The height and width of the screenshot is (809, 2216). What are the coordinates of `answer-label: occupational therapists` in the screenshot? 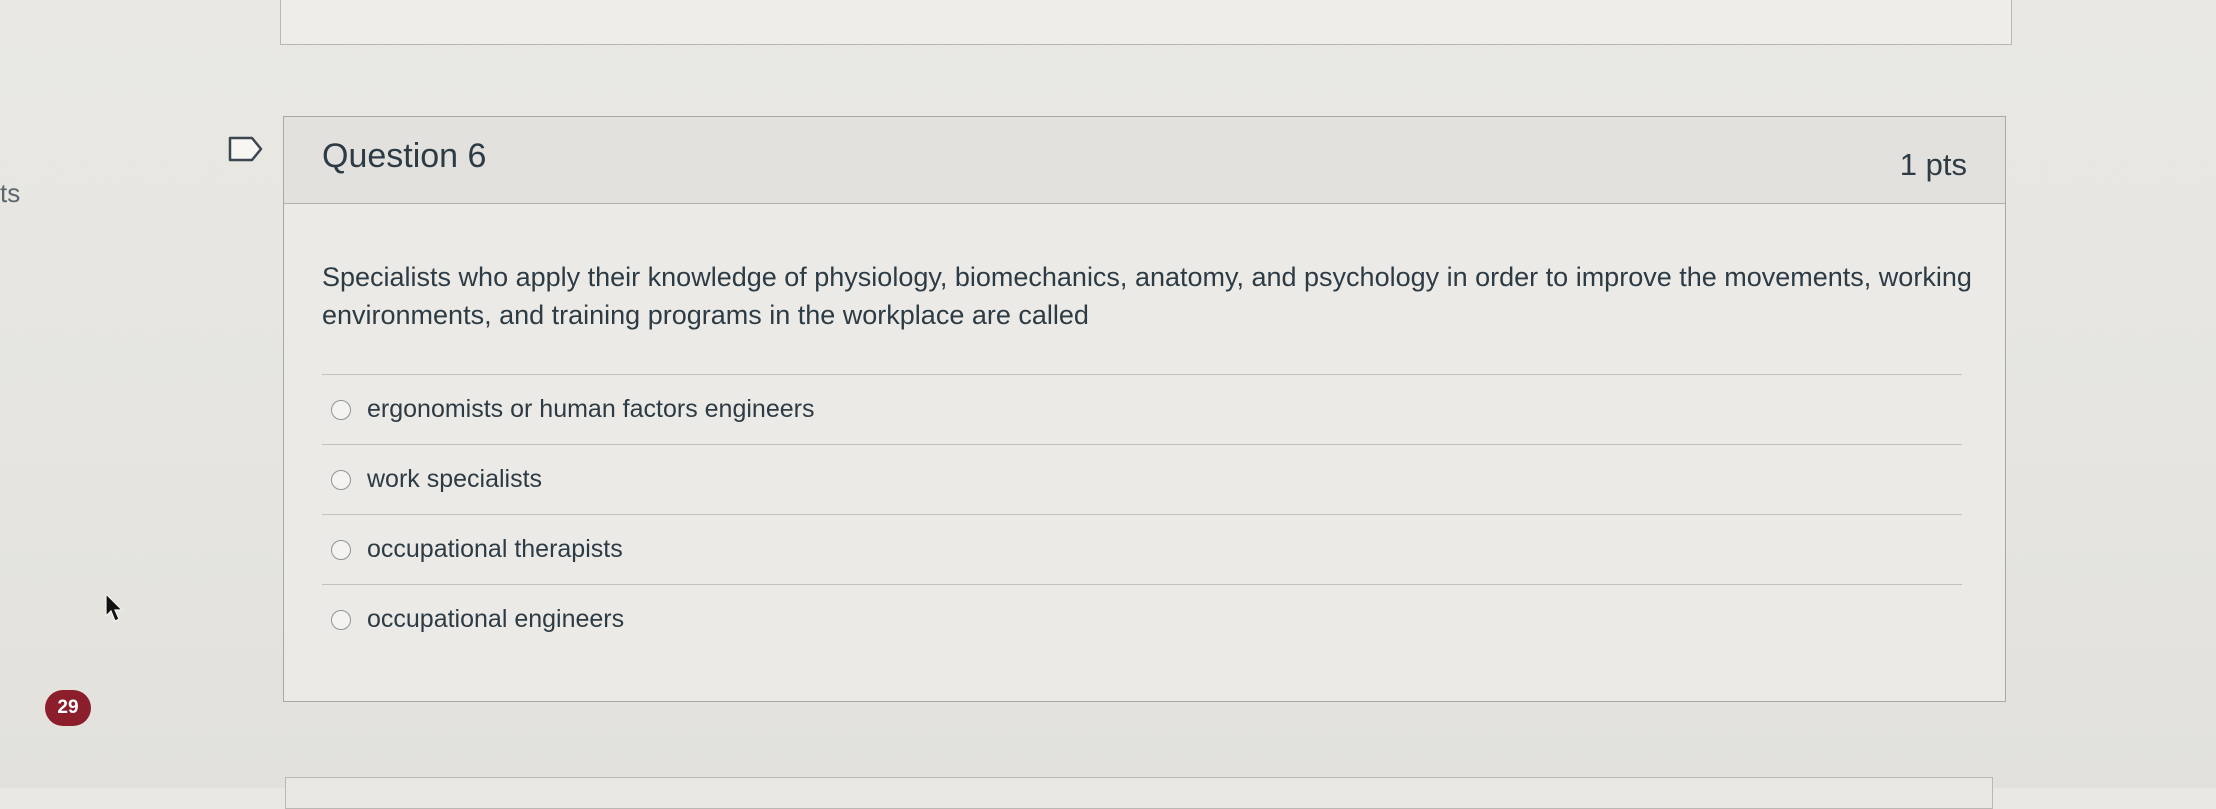 It's located at (495, 549).